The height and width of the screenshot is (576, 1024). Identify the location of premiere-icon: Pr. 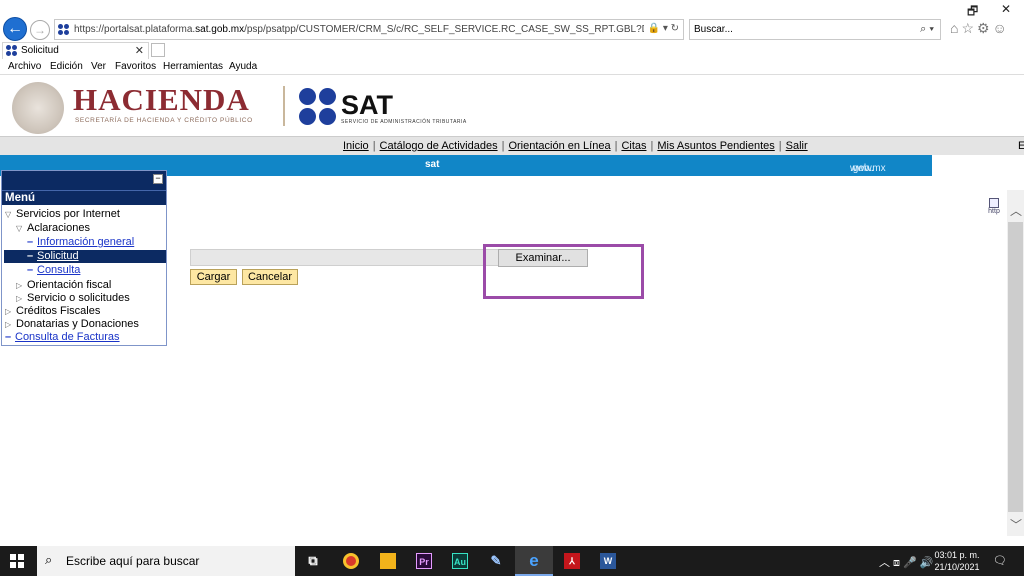
(424, 561).